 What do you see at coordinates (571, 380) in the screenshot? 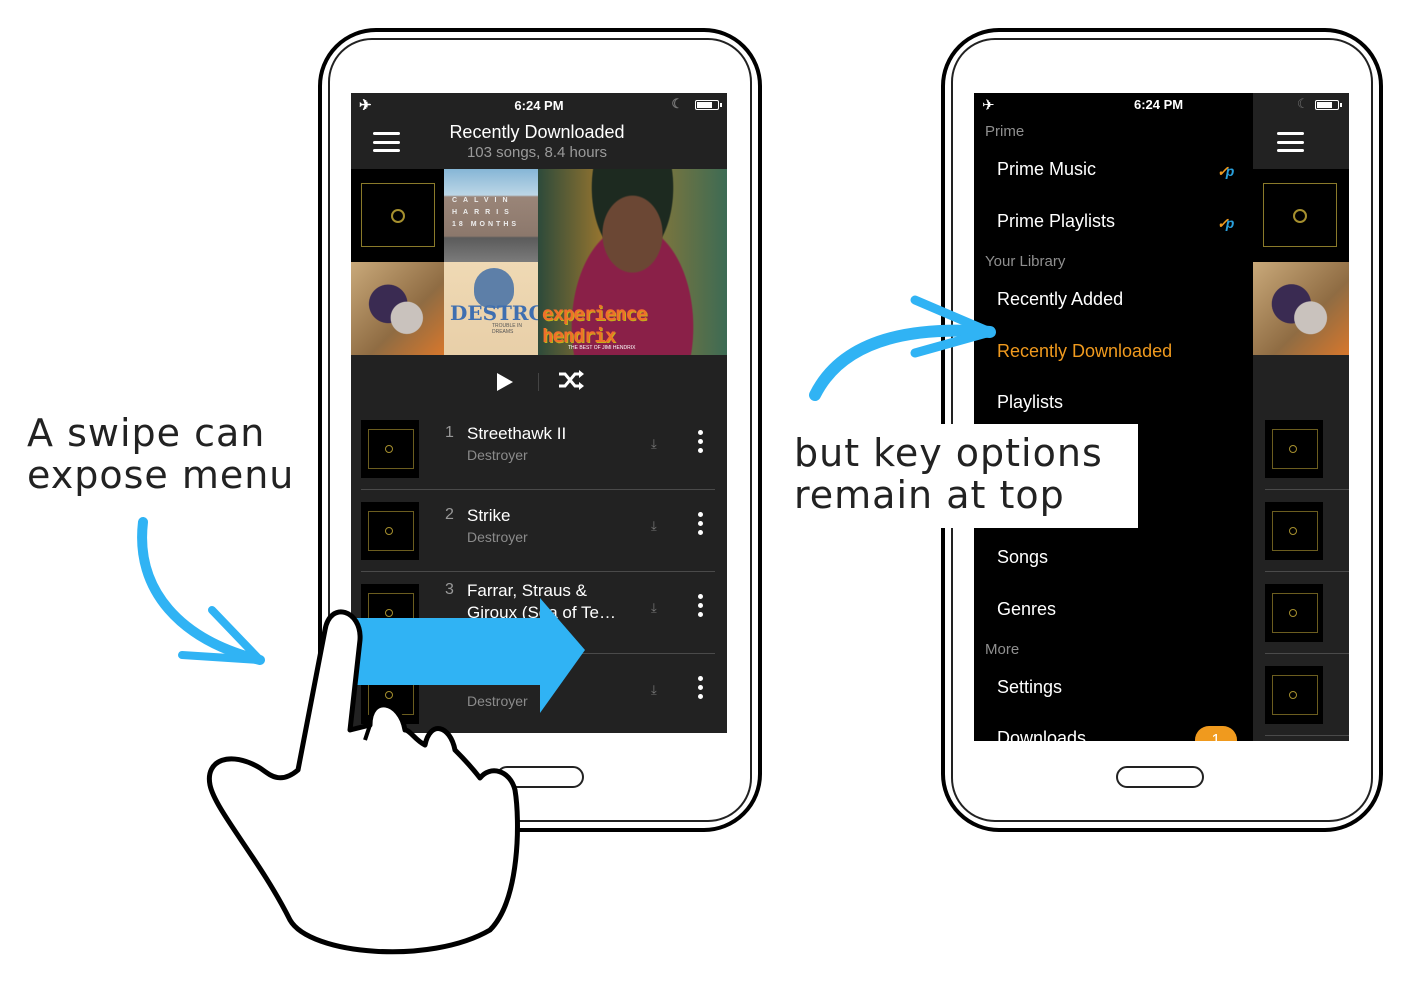
I see `shuffle-icon` at bounding box center [571, 380].